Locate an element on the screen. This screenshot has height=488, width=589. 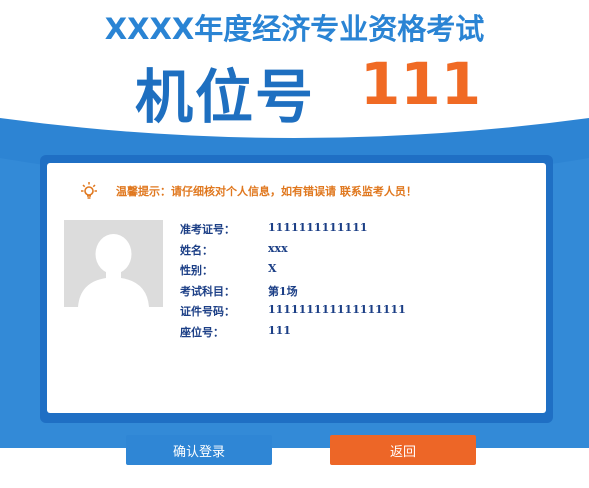
field-value: 111 is located at coordinates (279, 330).